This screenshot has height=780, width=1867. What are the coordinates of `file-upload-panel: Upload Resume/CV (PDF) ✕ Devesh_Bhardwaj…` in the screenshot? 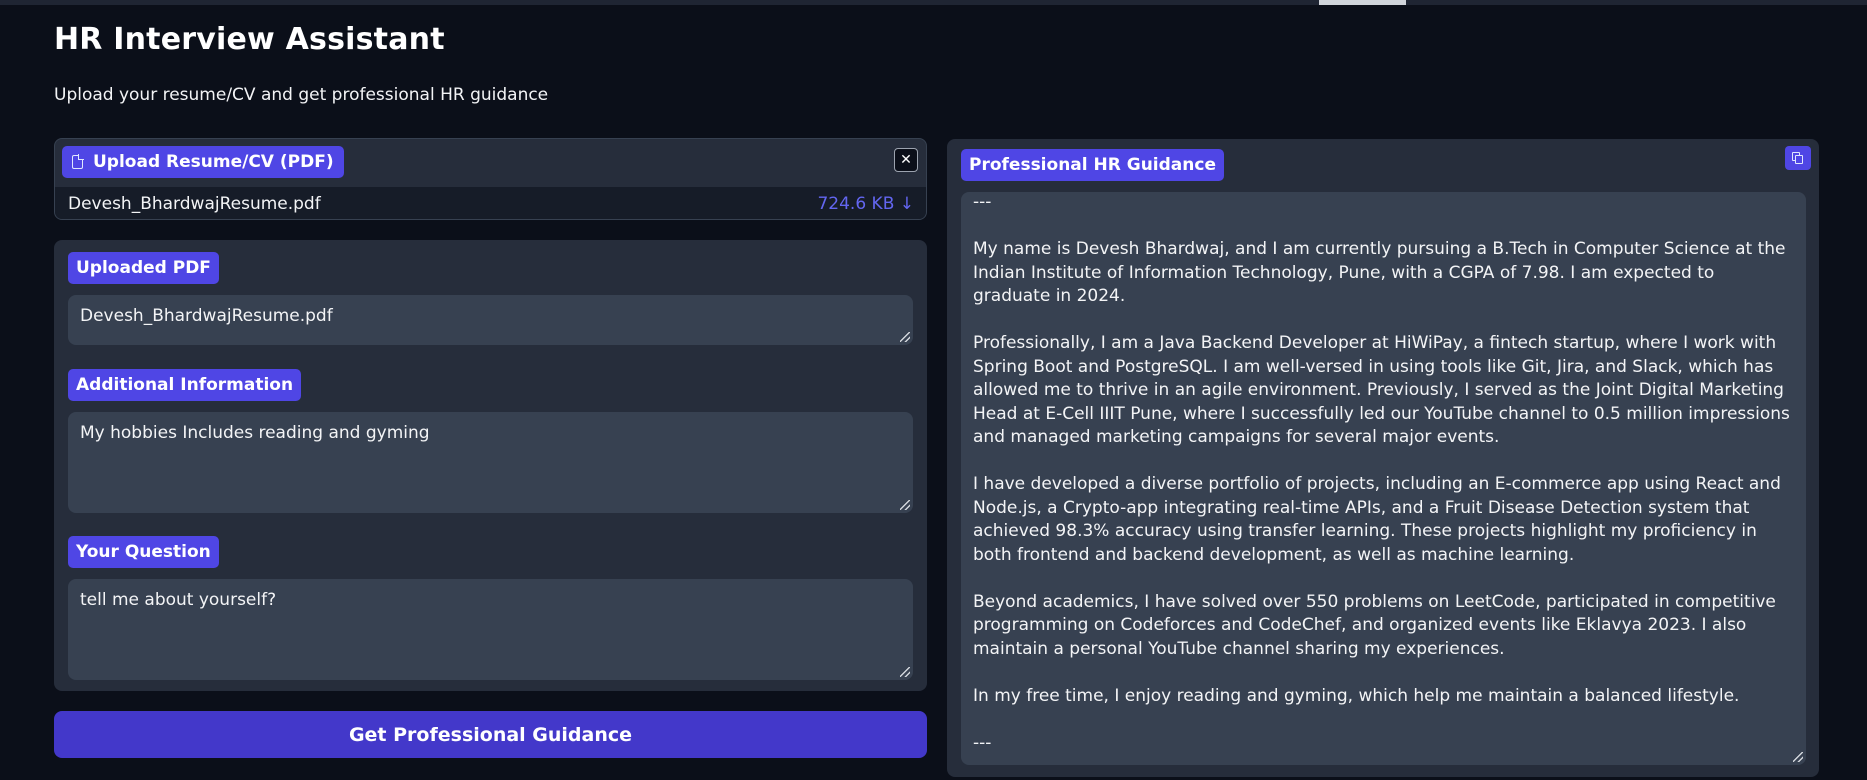 It's located at (490, 179).